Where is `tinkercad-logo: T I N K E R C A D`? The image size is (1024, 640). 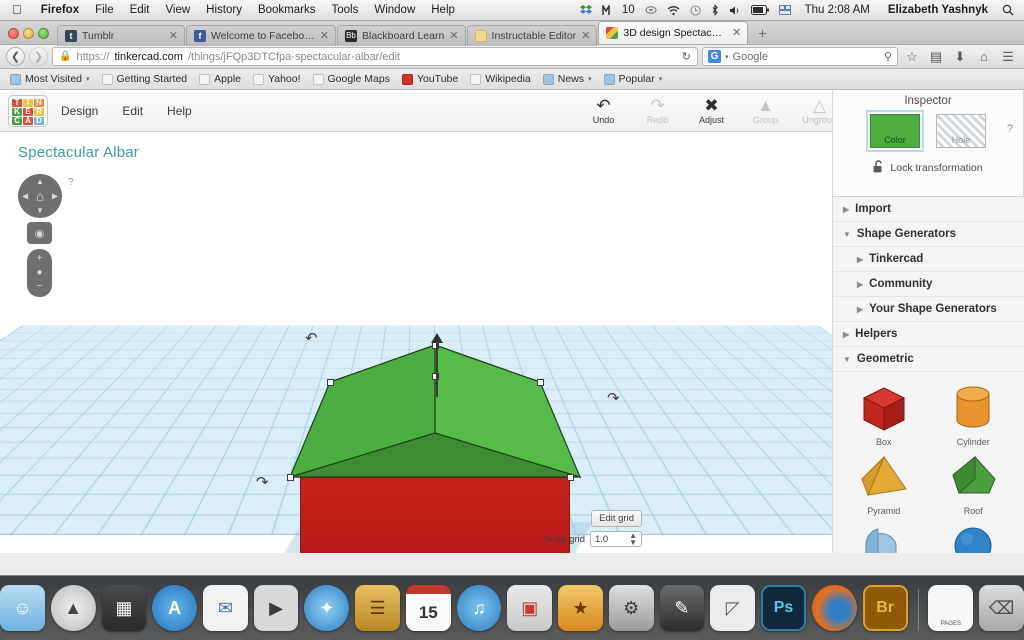
tinkercad-logo: T I N K E R C A D is located at coordinates (28, 110).